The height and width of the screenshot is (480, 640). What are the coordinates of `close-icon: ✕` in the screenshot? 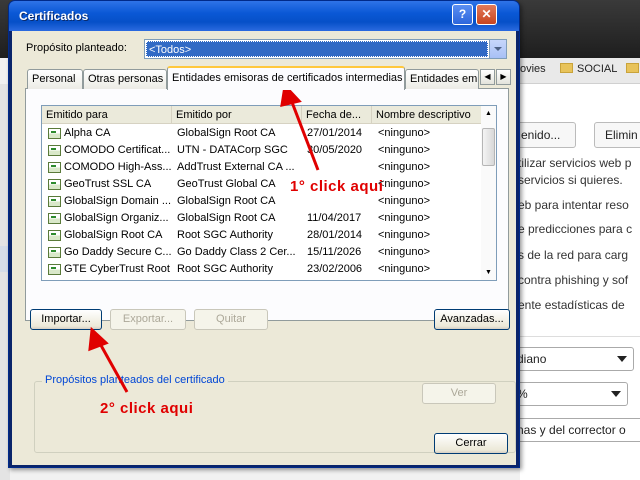 It's located at (486, 14).